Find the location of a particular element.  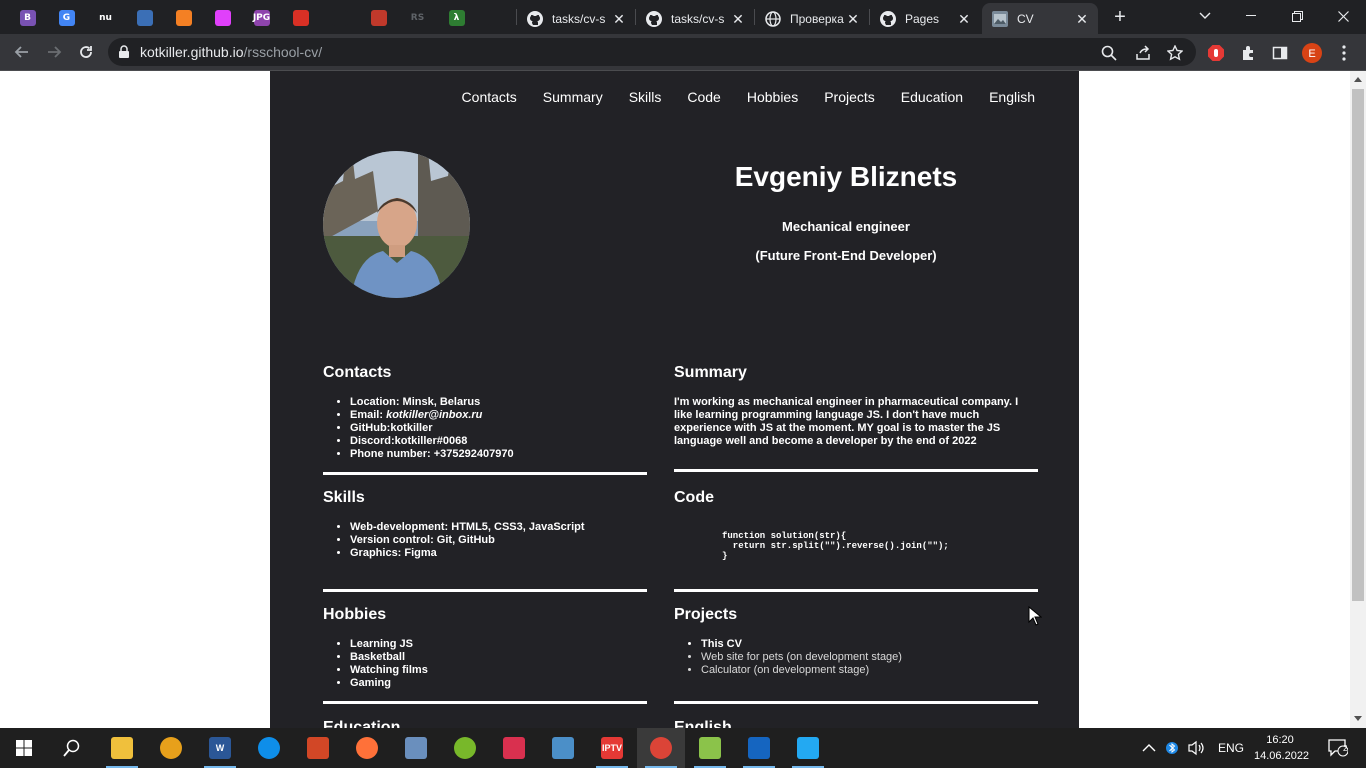

nav-link-hobbies: Hobbies is located at coordinates (772, 97).